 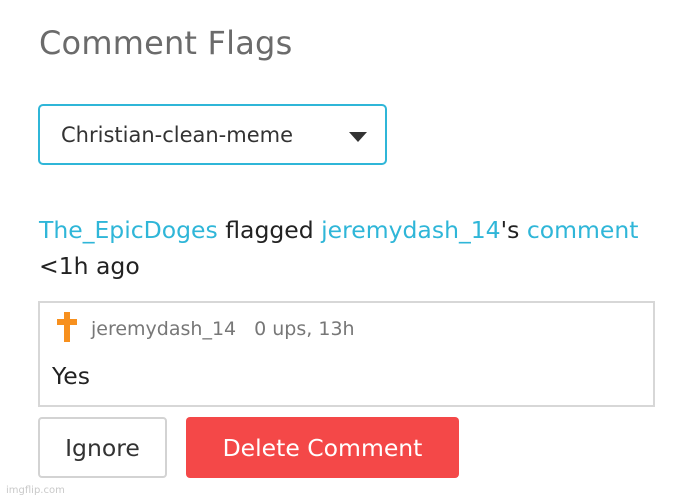 What do you see at coordinates (166, 43) in the screenshot?
I see `page-title: Comment Flags` at bounding box center [166, 43].